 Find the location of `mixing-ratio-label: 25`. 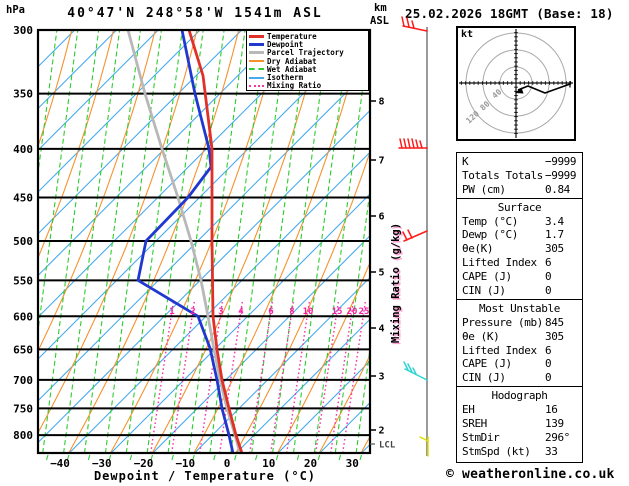

mixing-ratio-label: 25 is located at coordinates (364, 312).